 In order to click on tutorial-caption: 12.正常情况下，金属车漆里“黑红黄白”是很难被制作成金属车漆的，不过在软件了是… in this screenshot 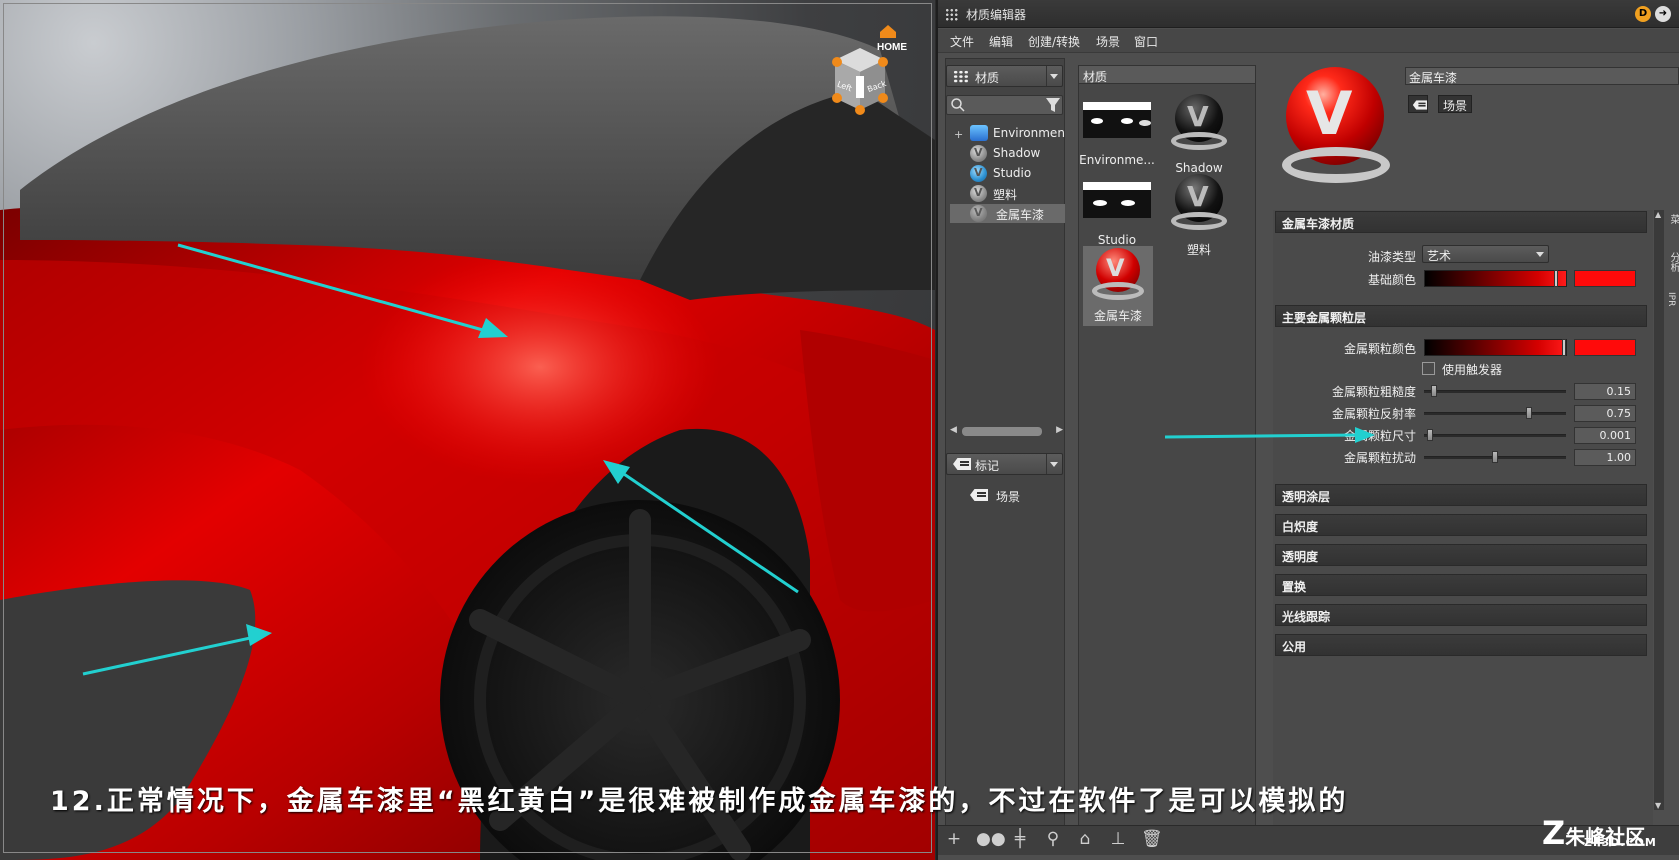, I will do `click(699, 801)`.